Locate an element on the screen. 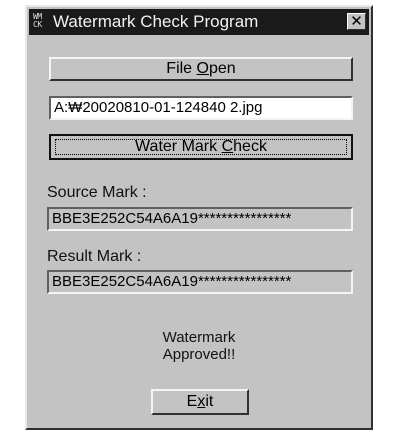 The image size is (400, 435). focus-rectangle is located at coordinates (201, 147).